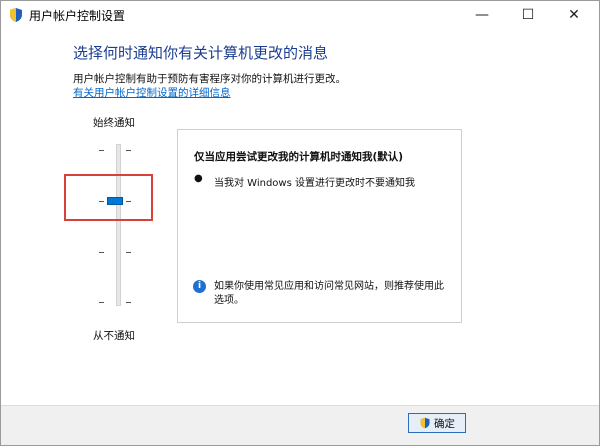 Image resolution: width=600 pixels, height=446 pixels. What do you see at coordinates (329, 293) in the screenshot?
I see `recommendation-note: 如果你使用常见应用和访问常见网站，则推荐使用此选项。` at bounding box center [329, 293].